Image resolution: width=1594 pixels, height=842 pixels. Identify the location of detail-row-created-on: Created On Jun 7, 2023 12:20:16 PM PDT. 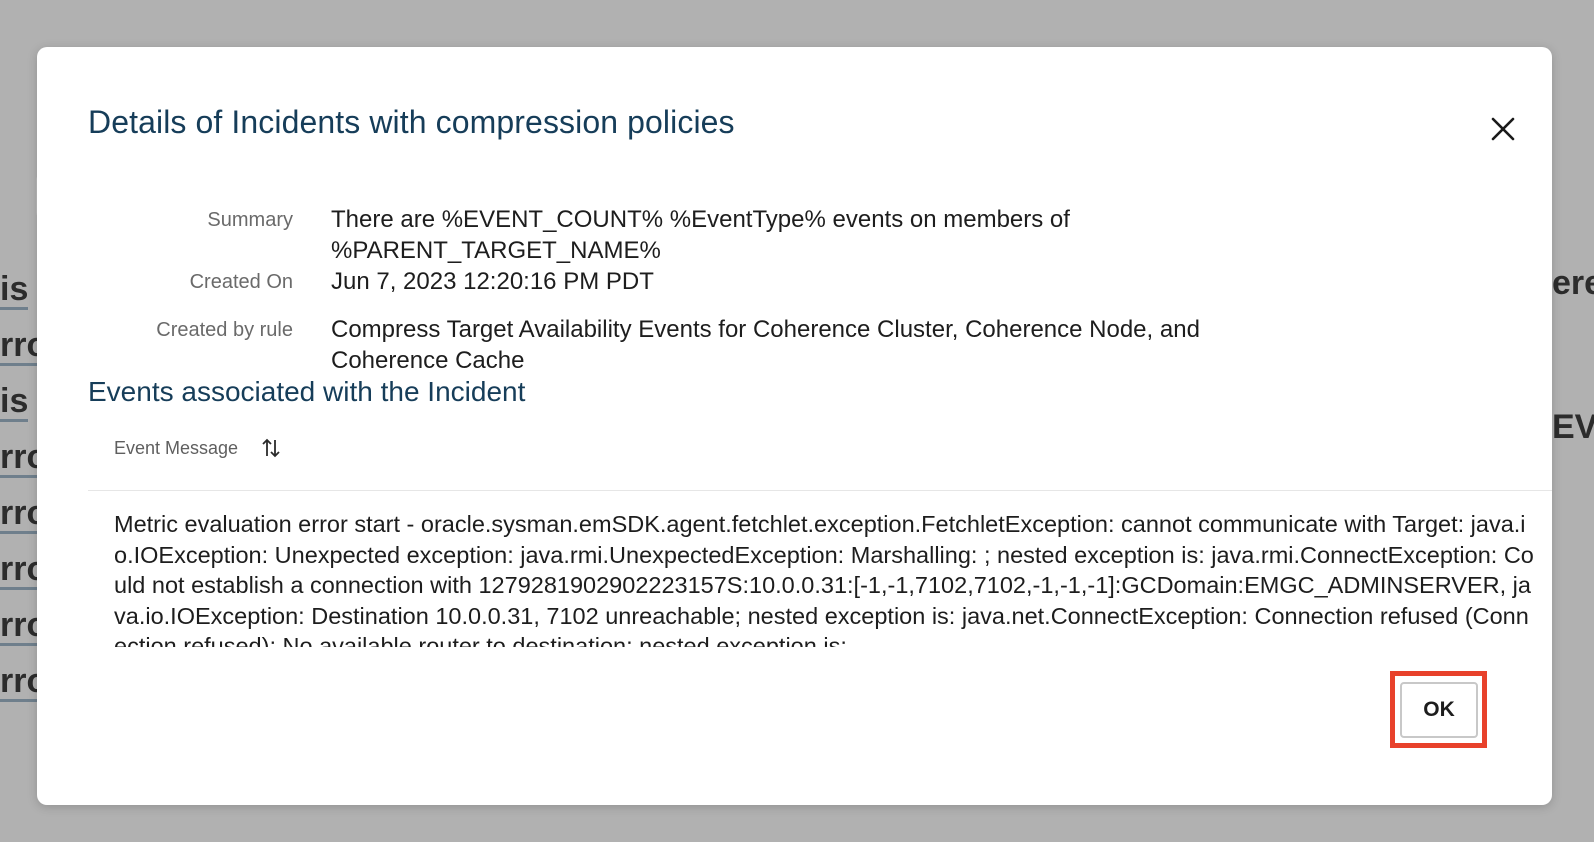
(794, 290).